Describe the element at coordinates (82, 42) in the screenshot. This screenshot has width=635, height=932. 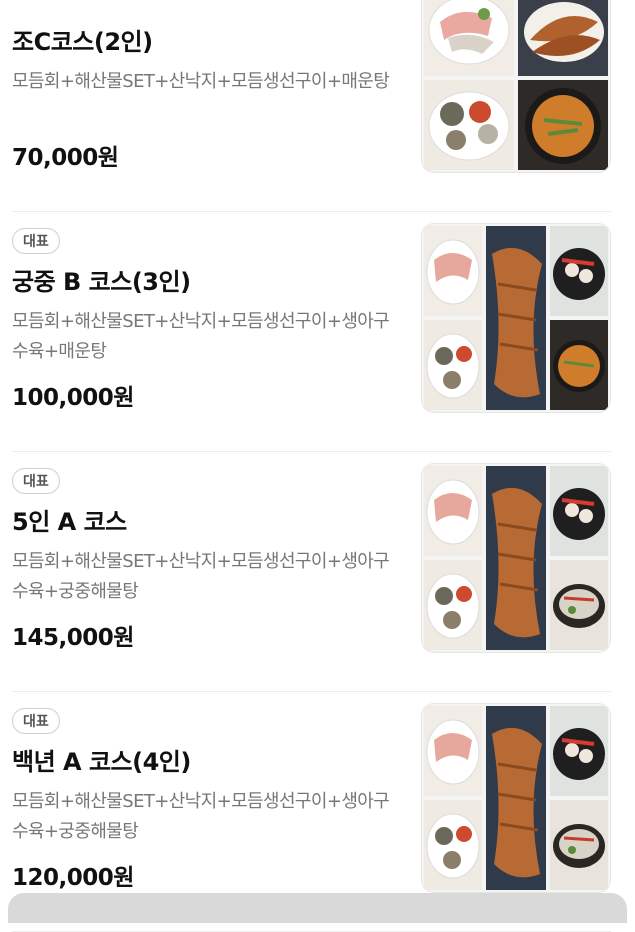
I see `menu-item-name: 조C코스(2인)` at that location.